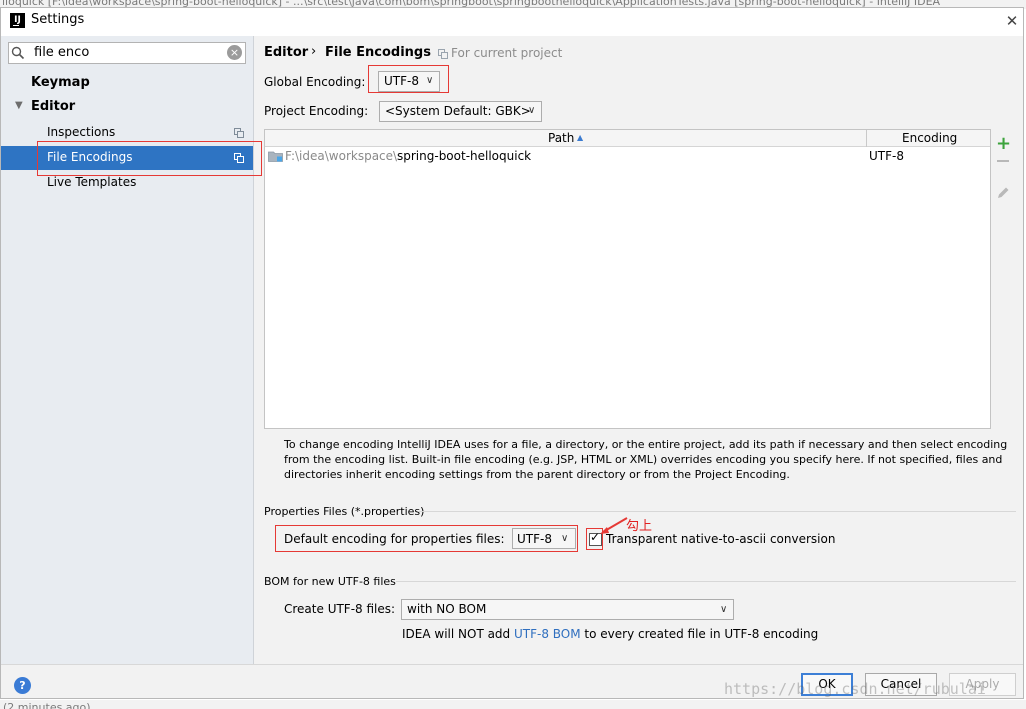 The width and height of the screenshot is (1026, 709). I want to click on bom-note-prefix: IDEA will NOT add, so click(458, 634).